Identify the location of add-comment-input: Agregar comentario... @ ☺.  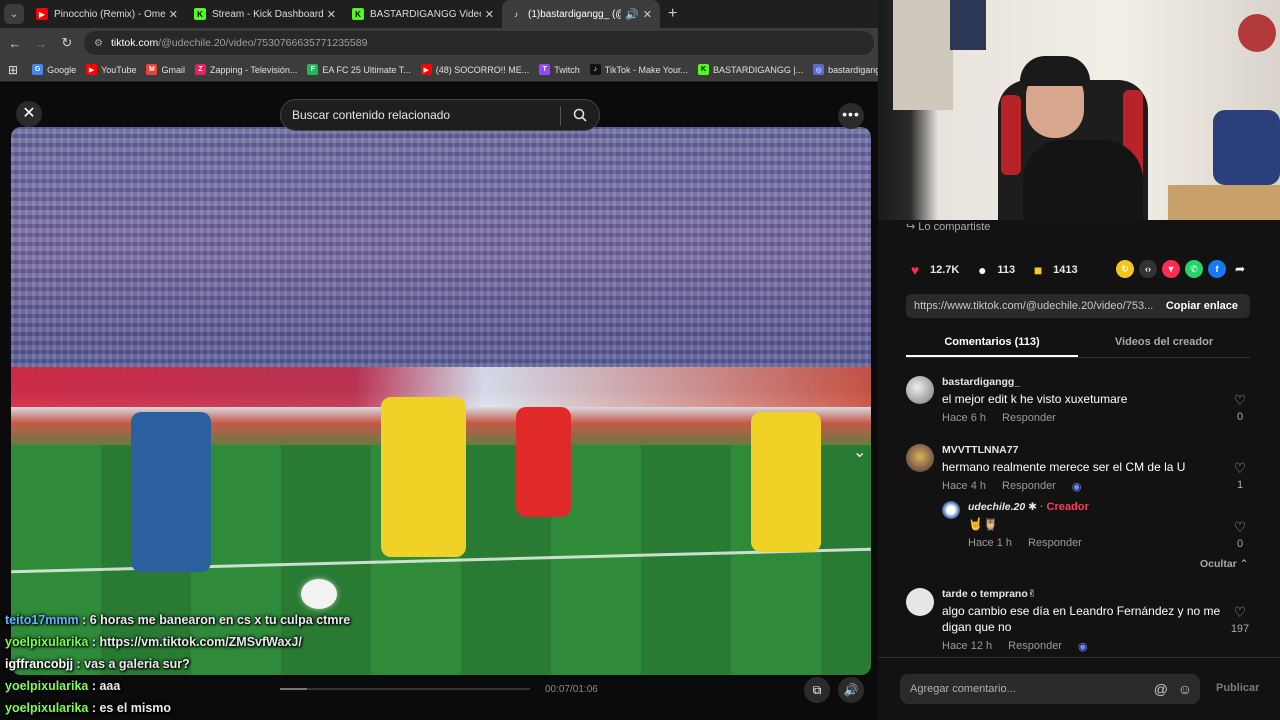
(1050, 689).